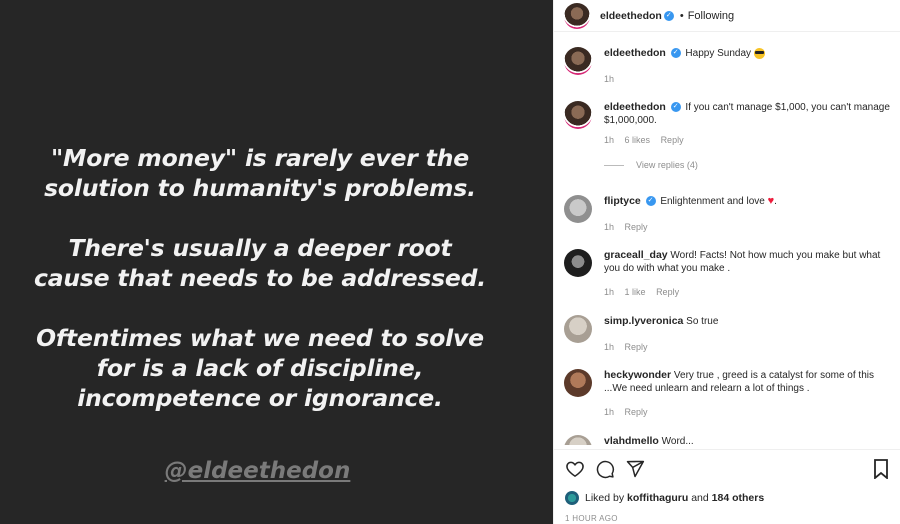 Image resolution: width=900 pixels, height=524 pixels. I want to click on comment-username: fliptyce, so click(622, 201).